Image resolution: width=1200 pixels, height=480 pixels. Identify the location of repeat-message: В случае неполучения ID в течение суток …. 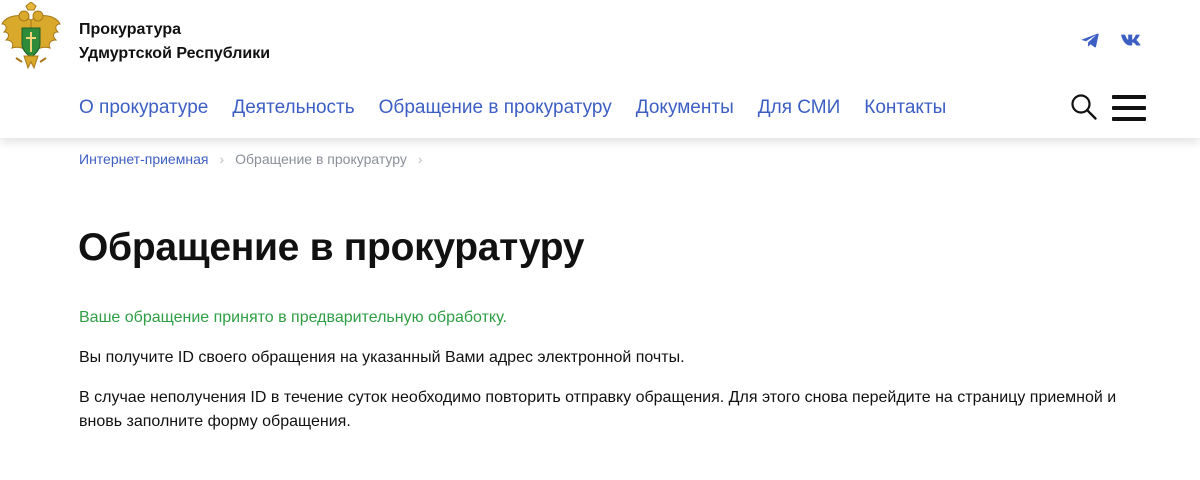
(598, 409).